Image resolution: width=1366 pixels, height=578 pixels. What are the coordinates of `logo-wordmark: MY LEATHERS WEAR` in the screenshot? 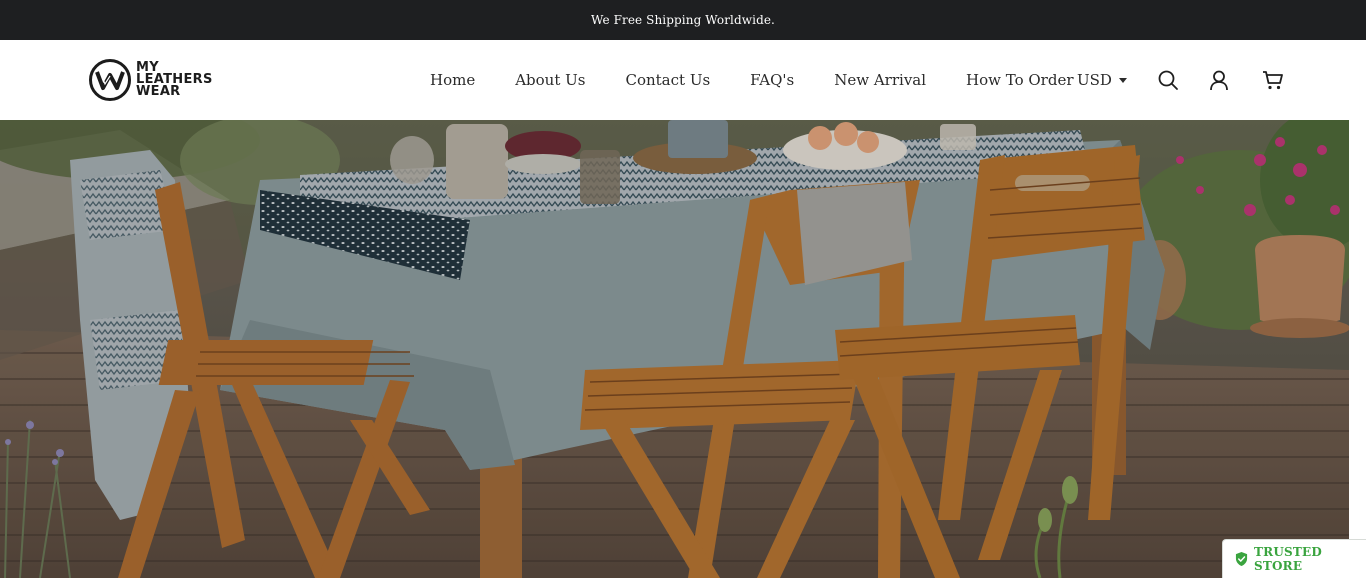 It's located at (174, 80).